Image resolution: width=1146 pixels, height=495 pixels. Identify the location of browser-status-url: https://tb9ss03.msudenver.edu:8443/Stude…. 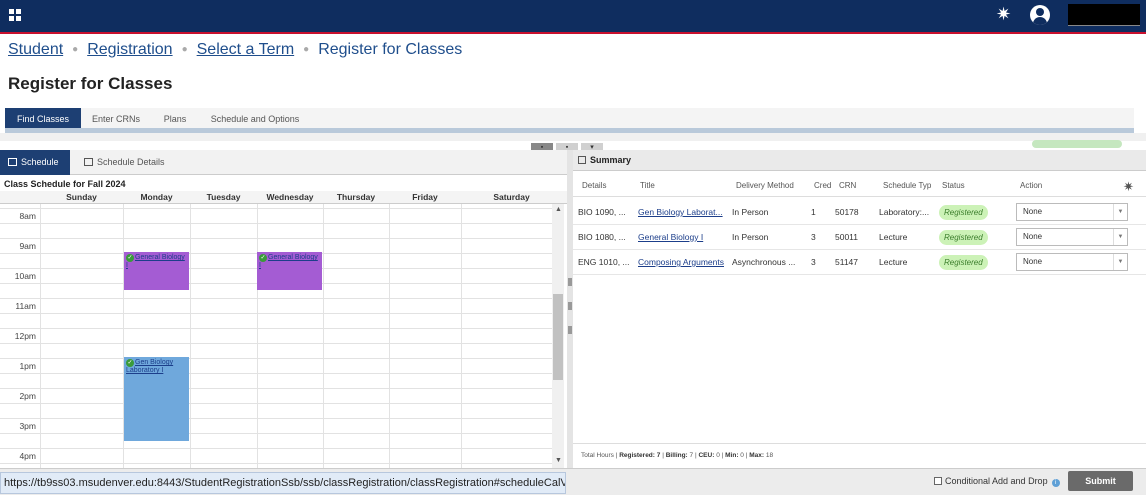
(283, 483).